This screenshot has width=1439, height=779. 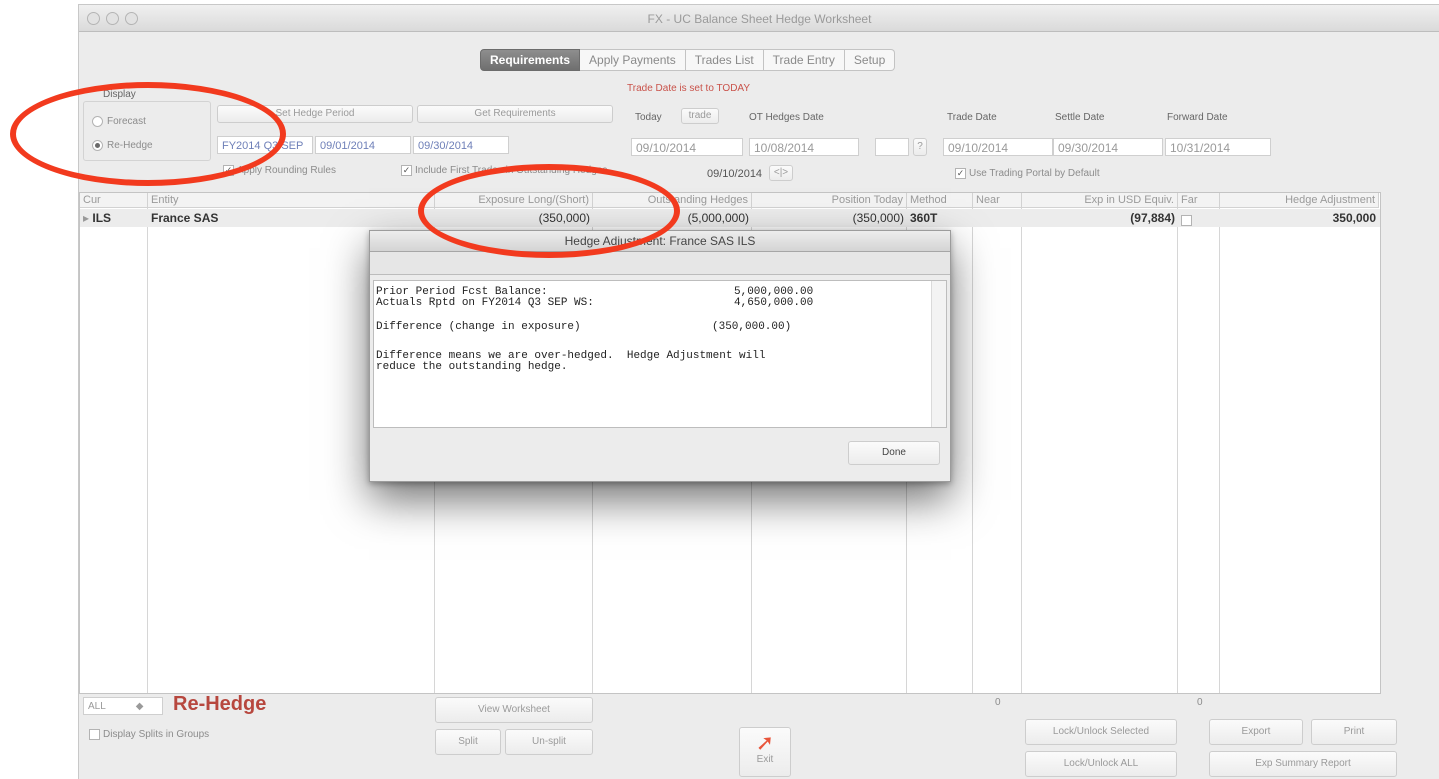 What do you see at coordinates (774, 303) in the screenshot?
I see `line2-value: 4,650,000.00` at bounding box center [774, 303].